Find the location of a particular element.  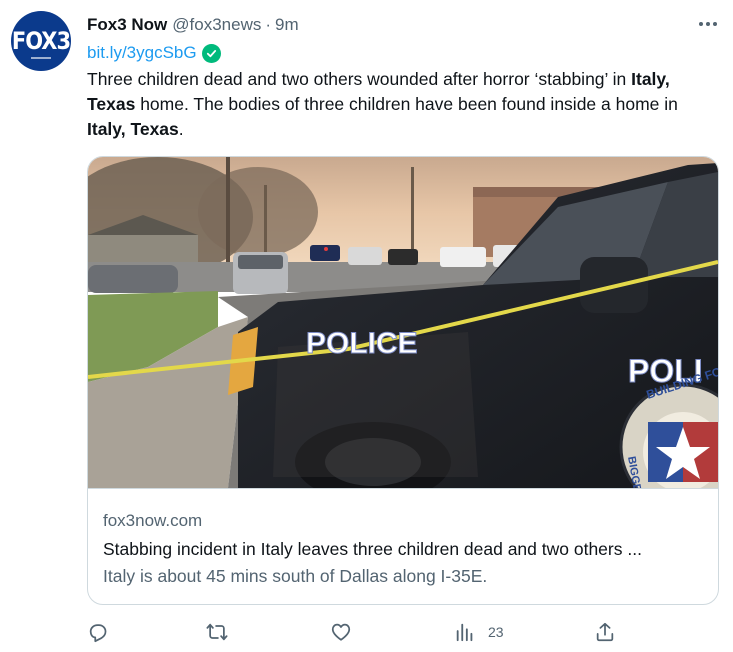

like-button is located at coordinates (341, 632).